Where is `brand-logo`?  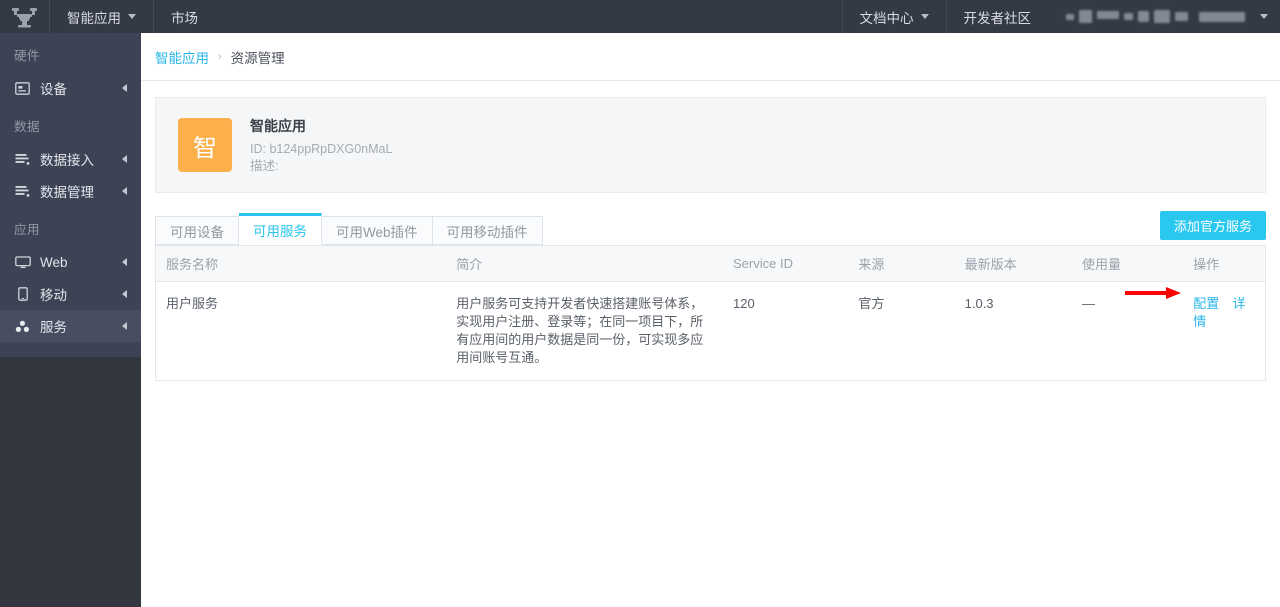 brand-logo is located at coordinates (25, 16).